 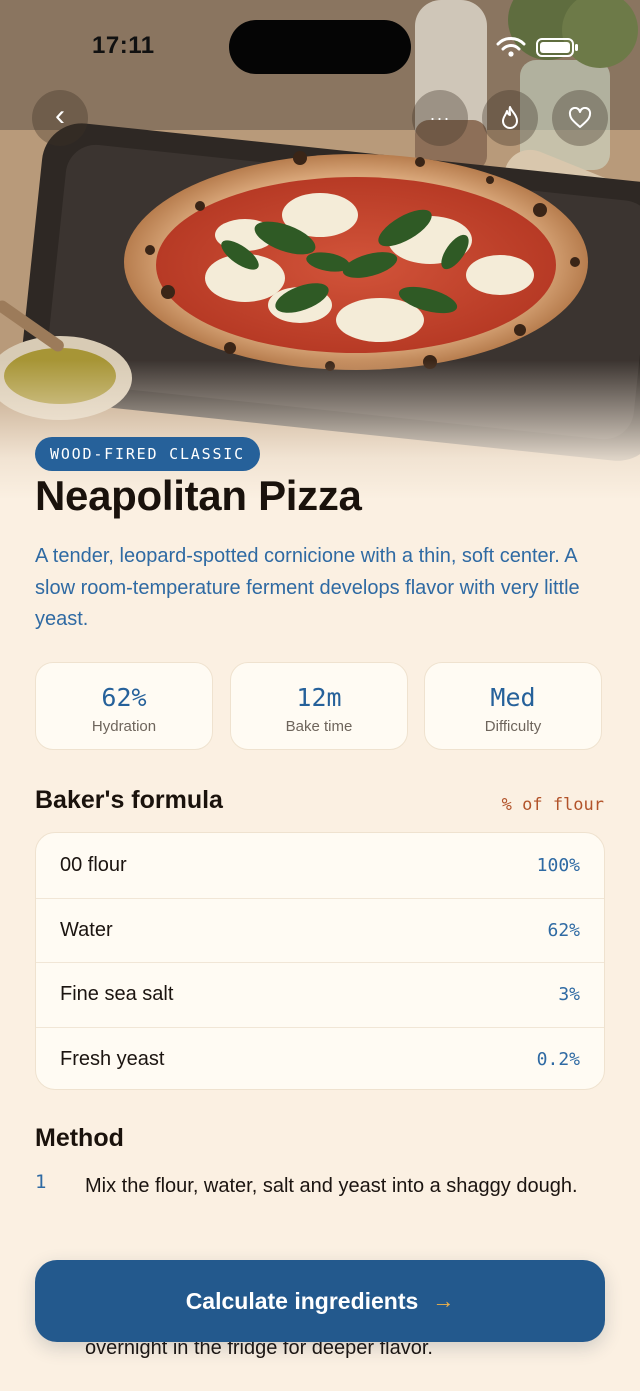 I want to click on stat-difficulty: Med Difficulty, so click(x=513, y=706).